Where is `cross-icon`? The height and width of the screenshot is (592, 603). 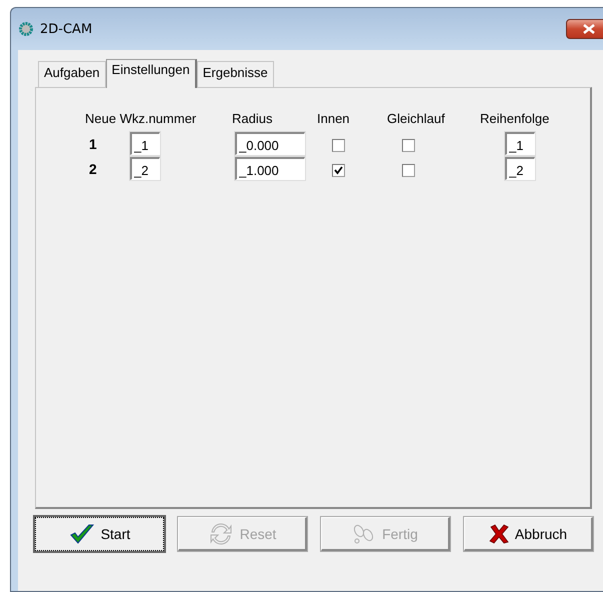 cross-icon is located at coordinates (498, 534).